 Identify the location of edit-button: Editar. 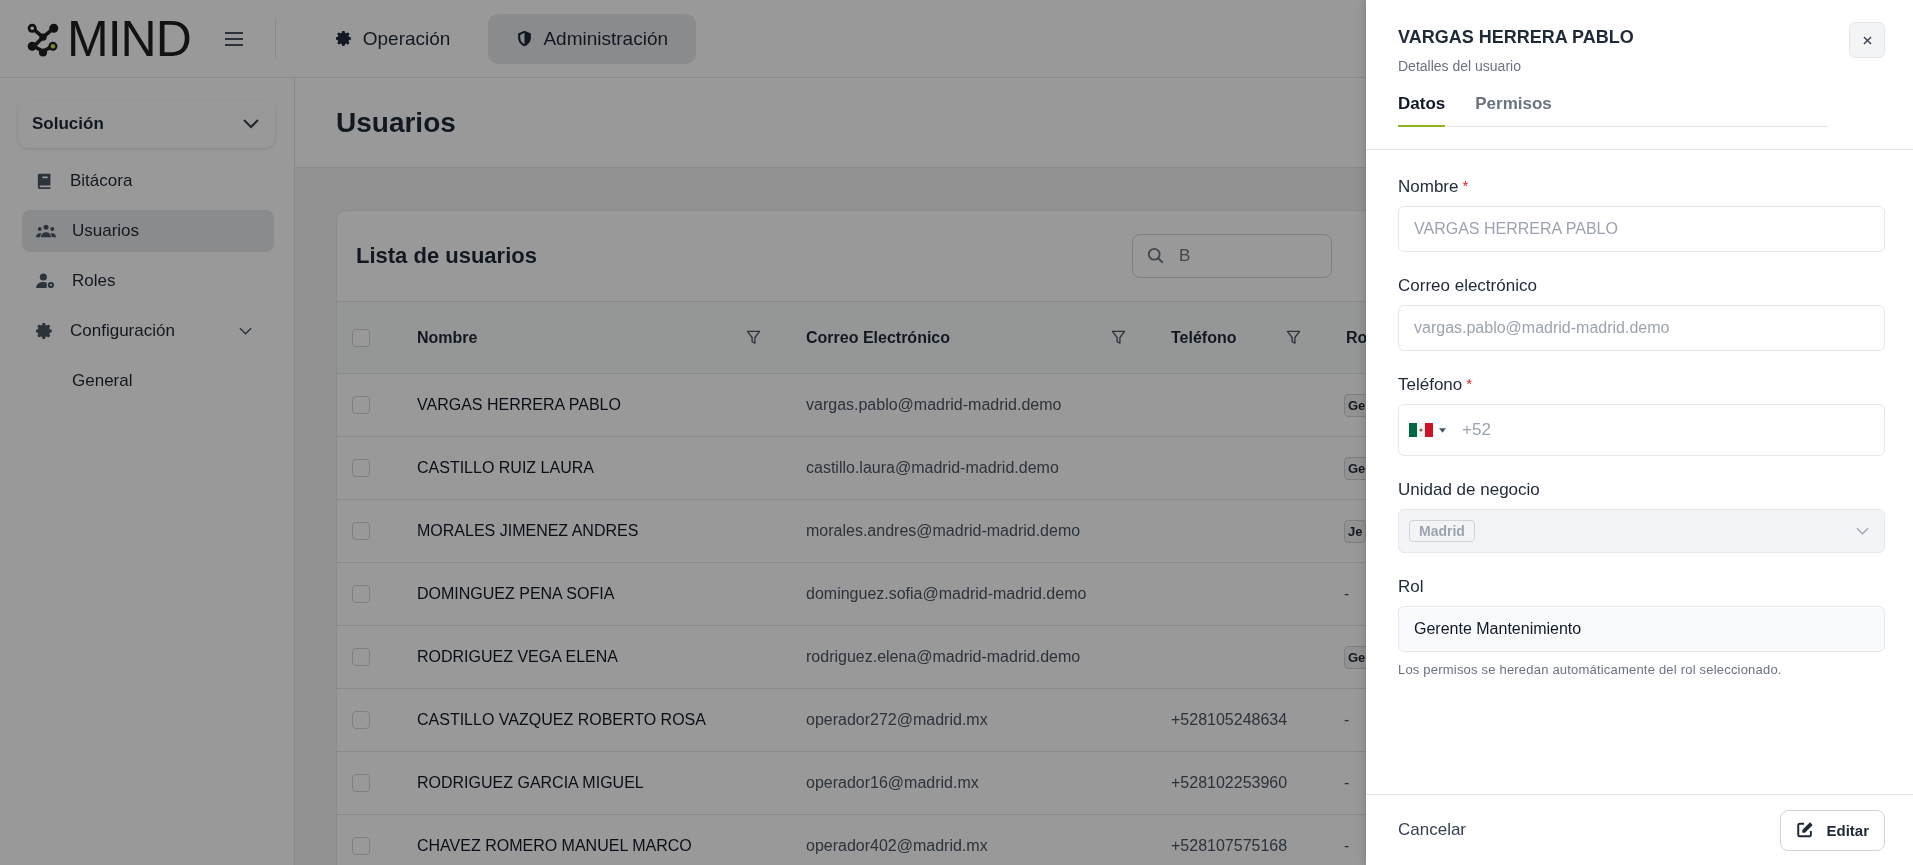
(1832, 830).